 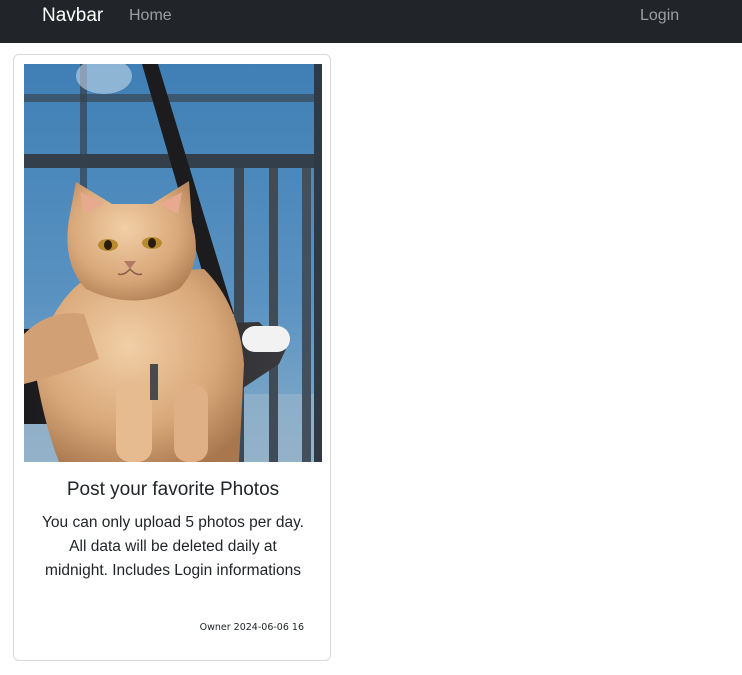 I want to click on card-owner: Owner, so click(x=215, y=627).